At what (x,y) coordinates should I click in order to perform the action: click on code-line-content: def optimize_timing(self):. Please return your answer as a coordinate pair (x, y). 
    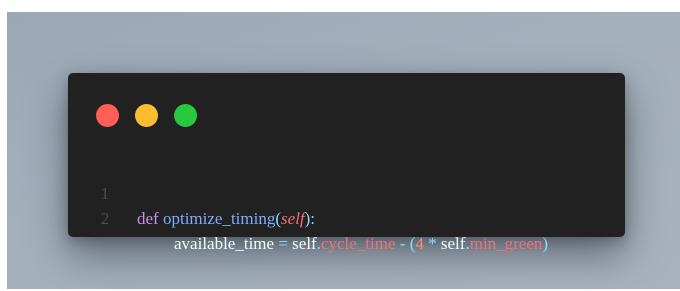
    Looking at the image, I should click on (226, 218).